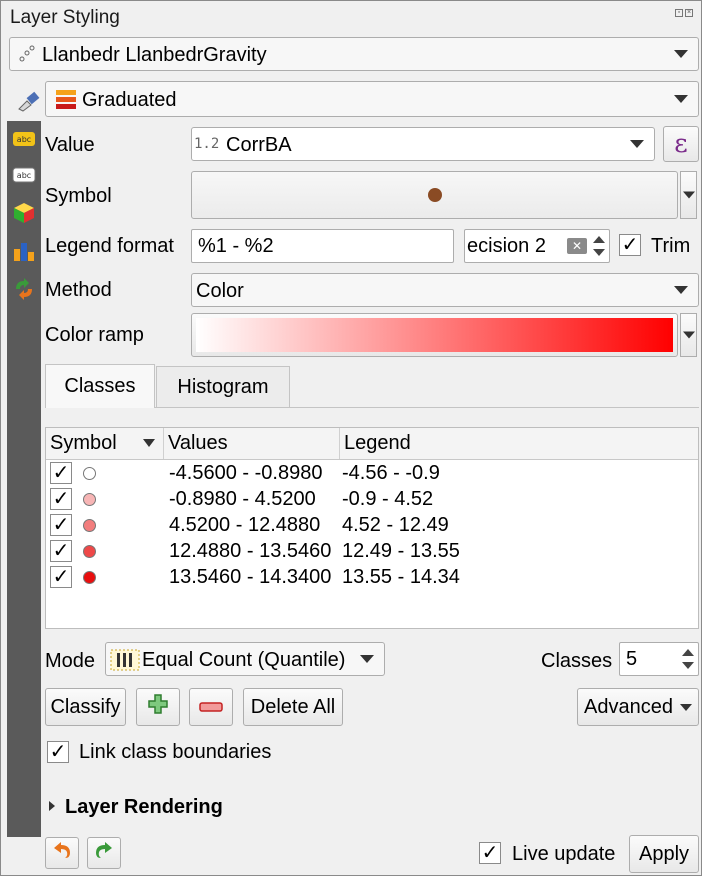 This screenshot has height=876, width=702. What do you see at coordinates (58, 752) in the screenshot?
I see `link-boundaries-checkbox: ✓` at bounding box center [58, 752].